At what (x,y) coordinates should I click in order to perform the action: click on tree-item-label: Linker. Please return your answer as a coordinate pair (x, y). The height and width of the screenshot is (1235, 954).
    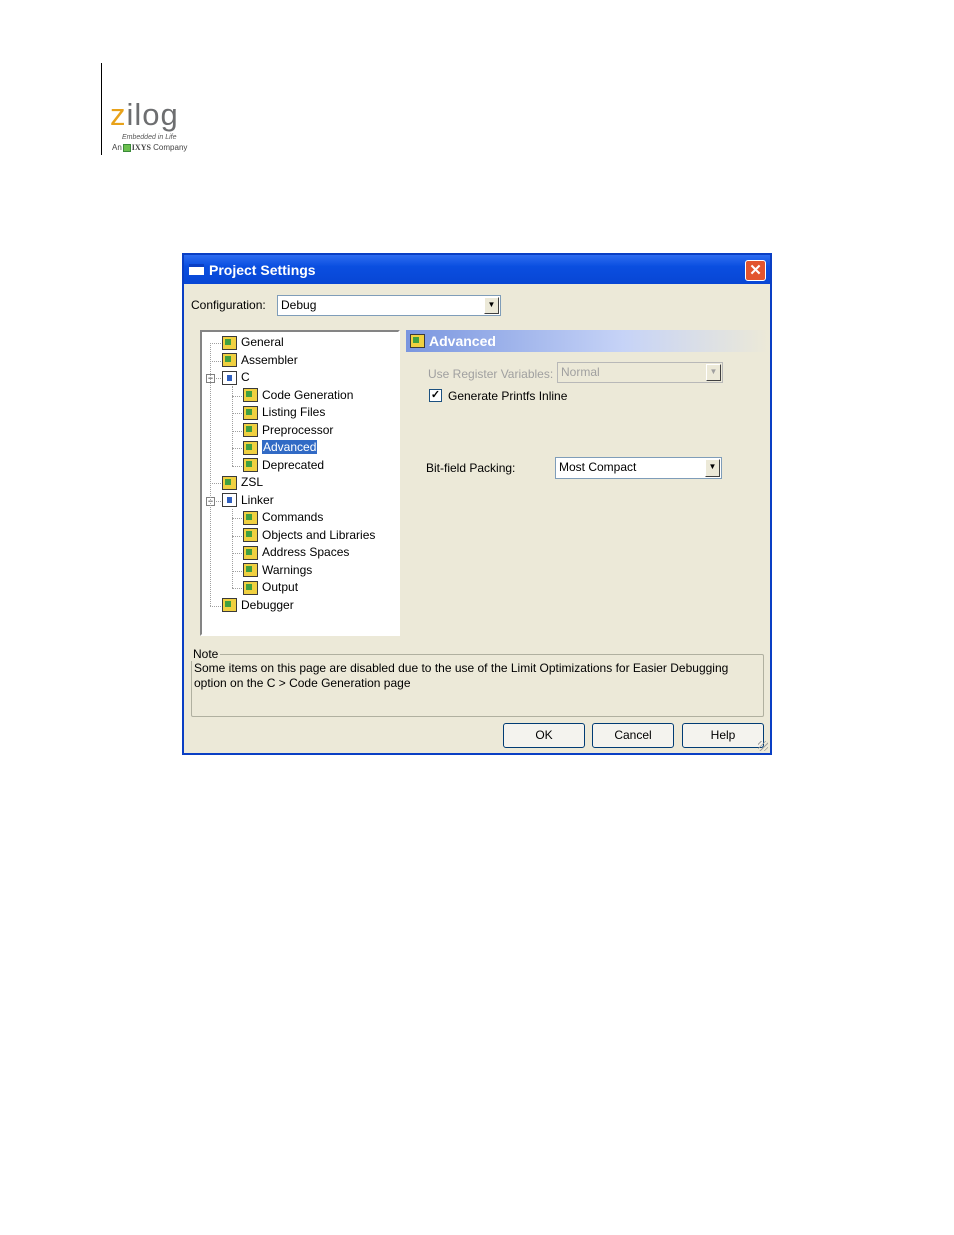
    Looking at the image, I should click on (257, 499).